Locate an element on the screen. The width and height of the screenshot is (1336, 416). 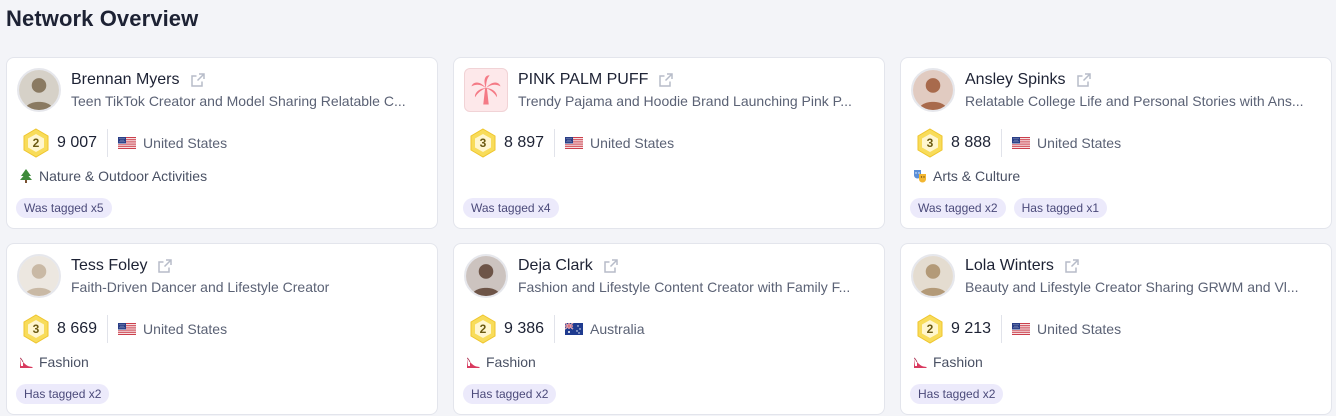
category: Nature & Outdoor Activities is located at coordinates (113, 176).